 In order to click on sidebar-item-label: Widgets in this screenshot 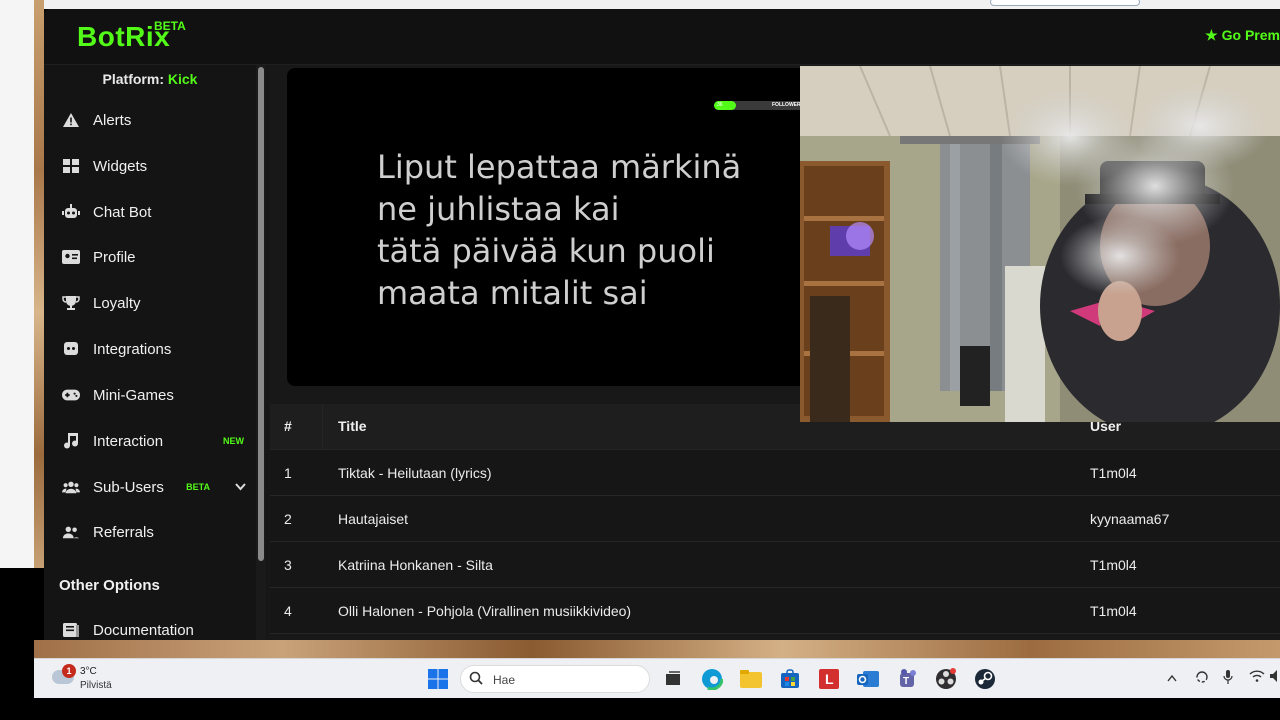, I will do `click(120, 166)`.